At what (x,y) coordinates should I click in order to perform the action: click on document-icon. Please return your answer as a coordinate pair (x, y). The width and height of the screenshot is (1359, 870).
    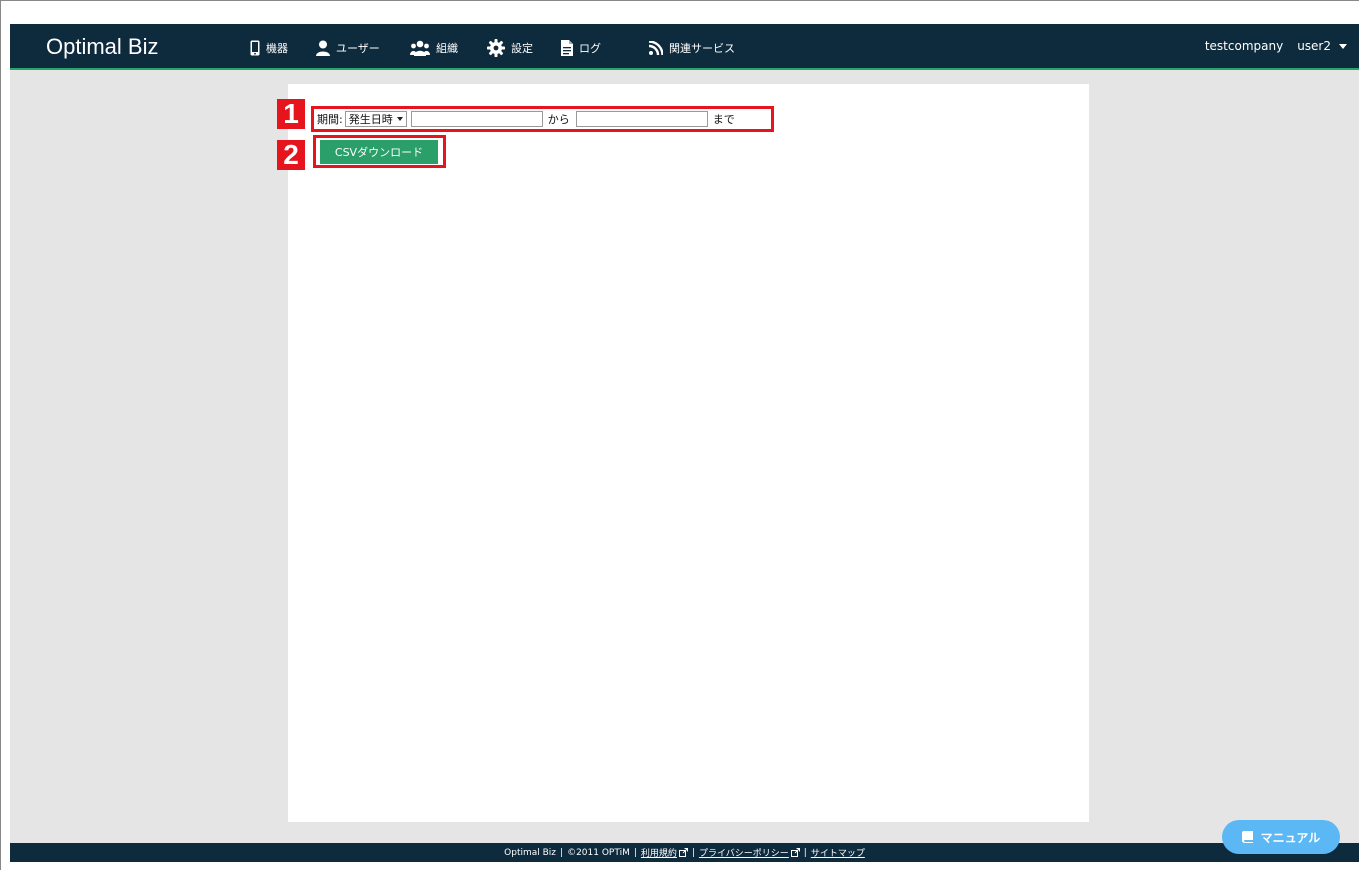
    Looking at the image, I should click on (567, 48).